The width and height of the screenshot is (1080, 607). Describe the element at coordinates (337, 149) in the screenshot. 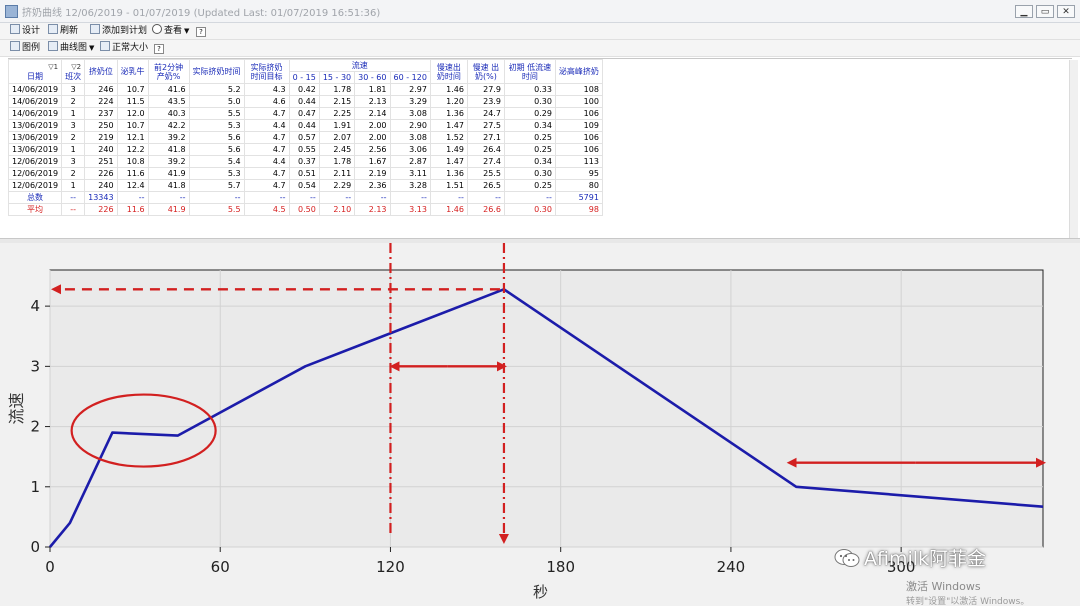

I see `table-cell: 2.45` at that location.